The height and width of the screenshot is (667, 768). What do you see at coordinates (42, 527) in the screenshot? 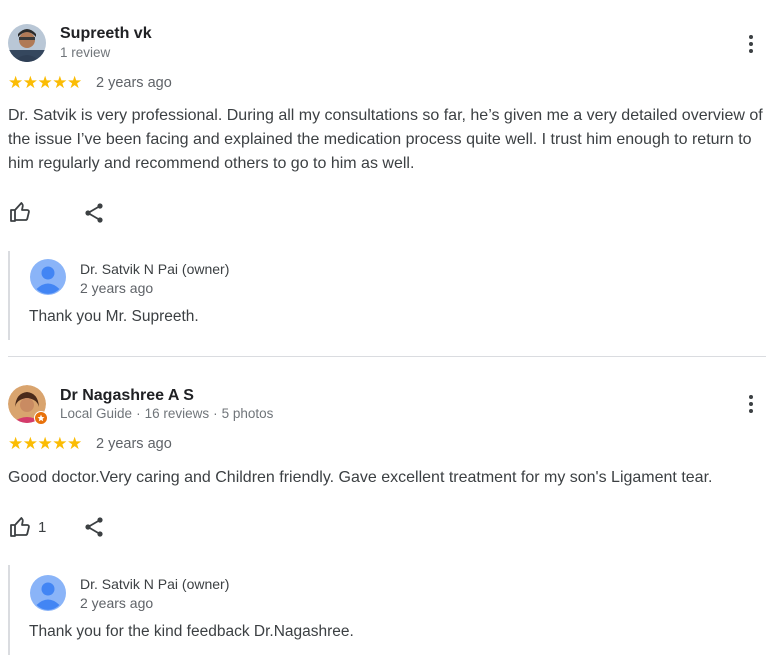
I see `like-count: 1` at bounding box center [42, 527].